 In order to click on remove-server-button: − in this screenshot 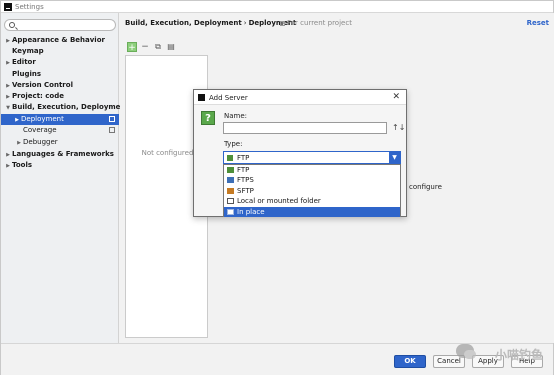, I will do `click(145, 47)`.